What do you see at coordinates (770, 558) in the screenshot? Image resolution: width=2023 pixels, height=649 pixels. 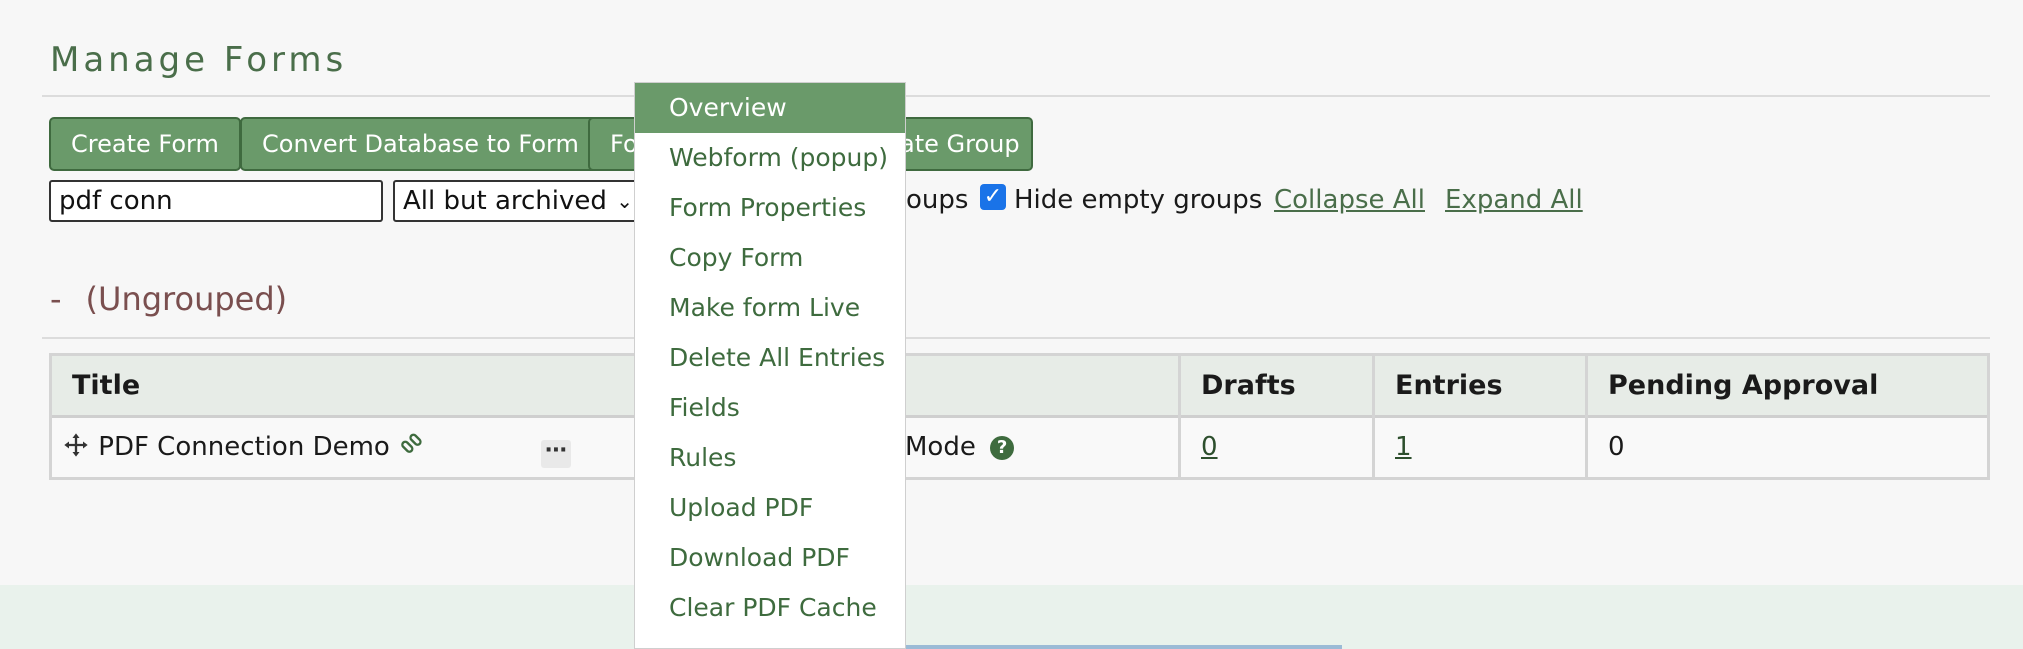 I see `menu-item-download-pdf: Download PDF` at bounding box center [770, 558].